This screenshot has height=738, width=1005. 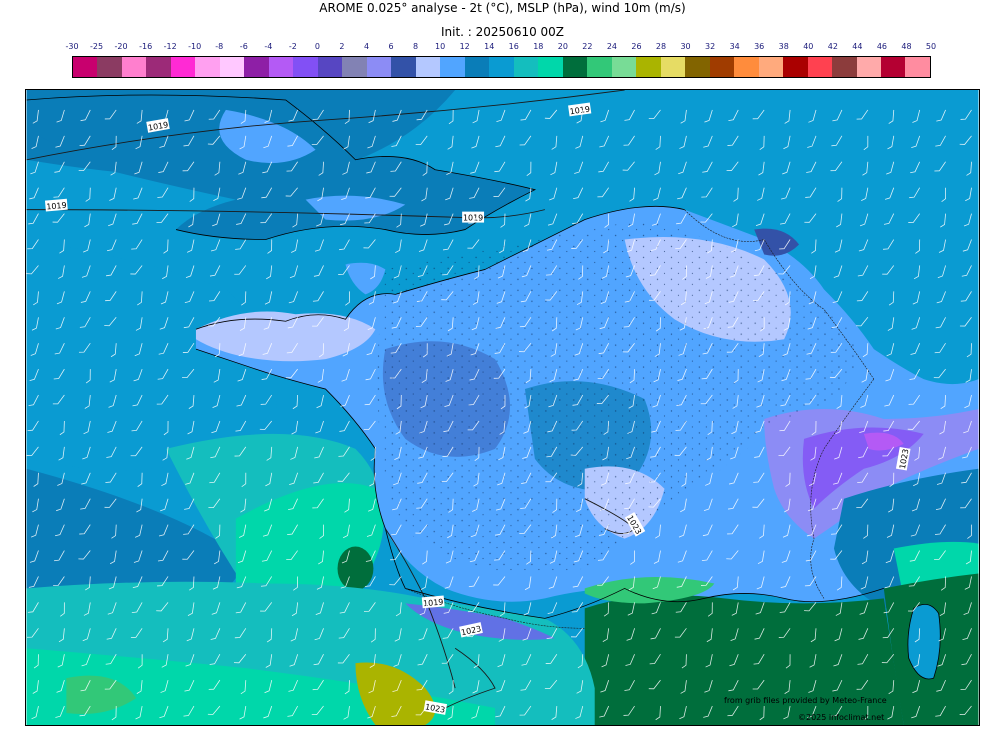 I want to click on legend-tick-label: 26, so click(x=636, y=46).